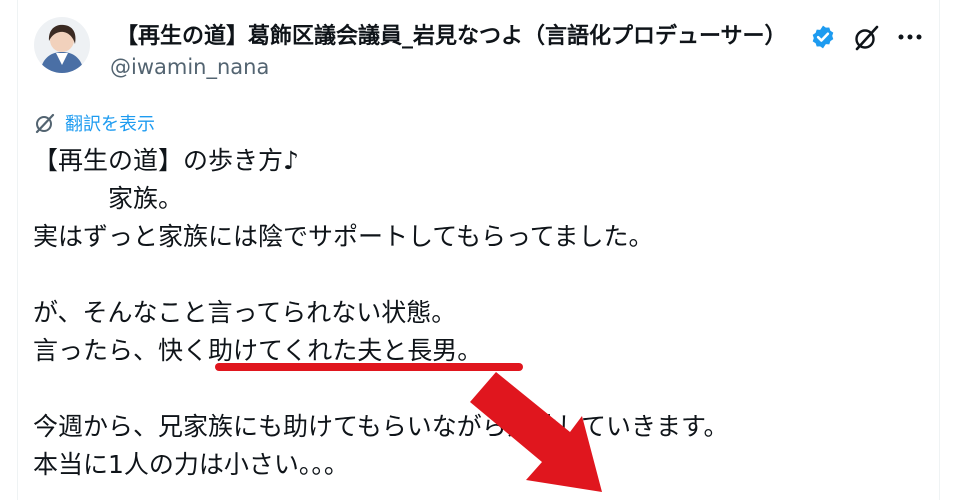 Image resolution: width=957 pixels, height=500 pixels. What do you see at coordinates (110, 124) in the screenshot?
I see `translate-label: 翻訳を表示` at bounding box center [110, 124].